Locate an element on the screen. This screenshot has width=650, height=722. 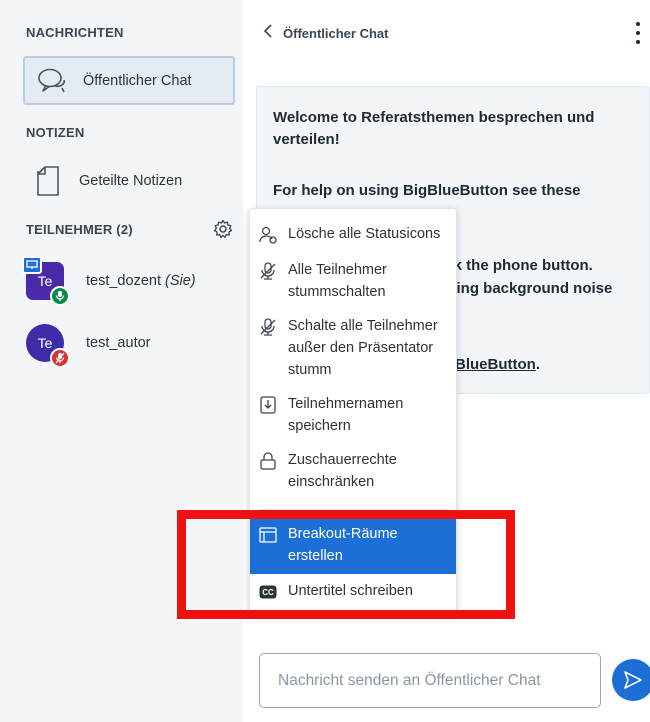
chevron-left-icon is located at coordinates (268, 33).